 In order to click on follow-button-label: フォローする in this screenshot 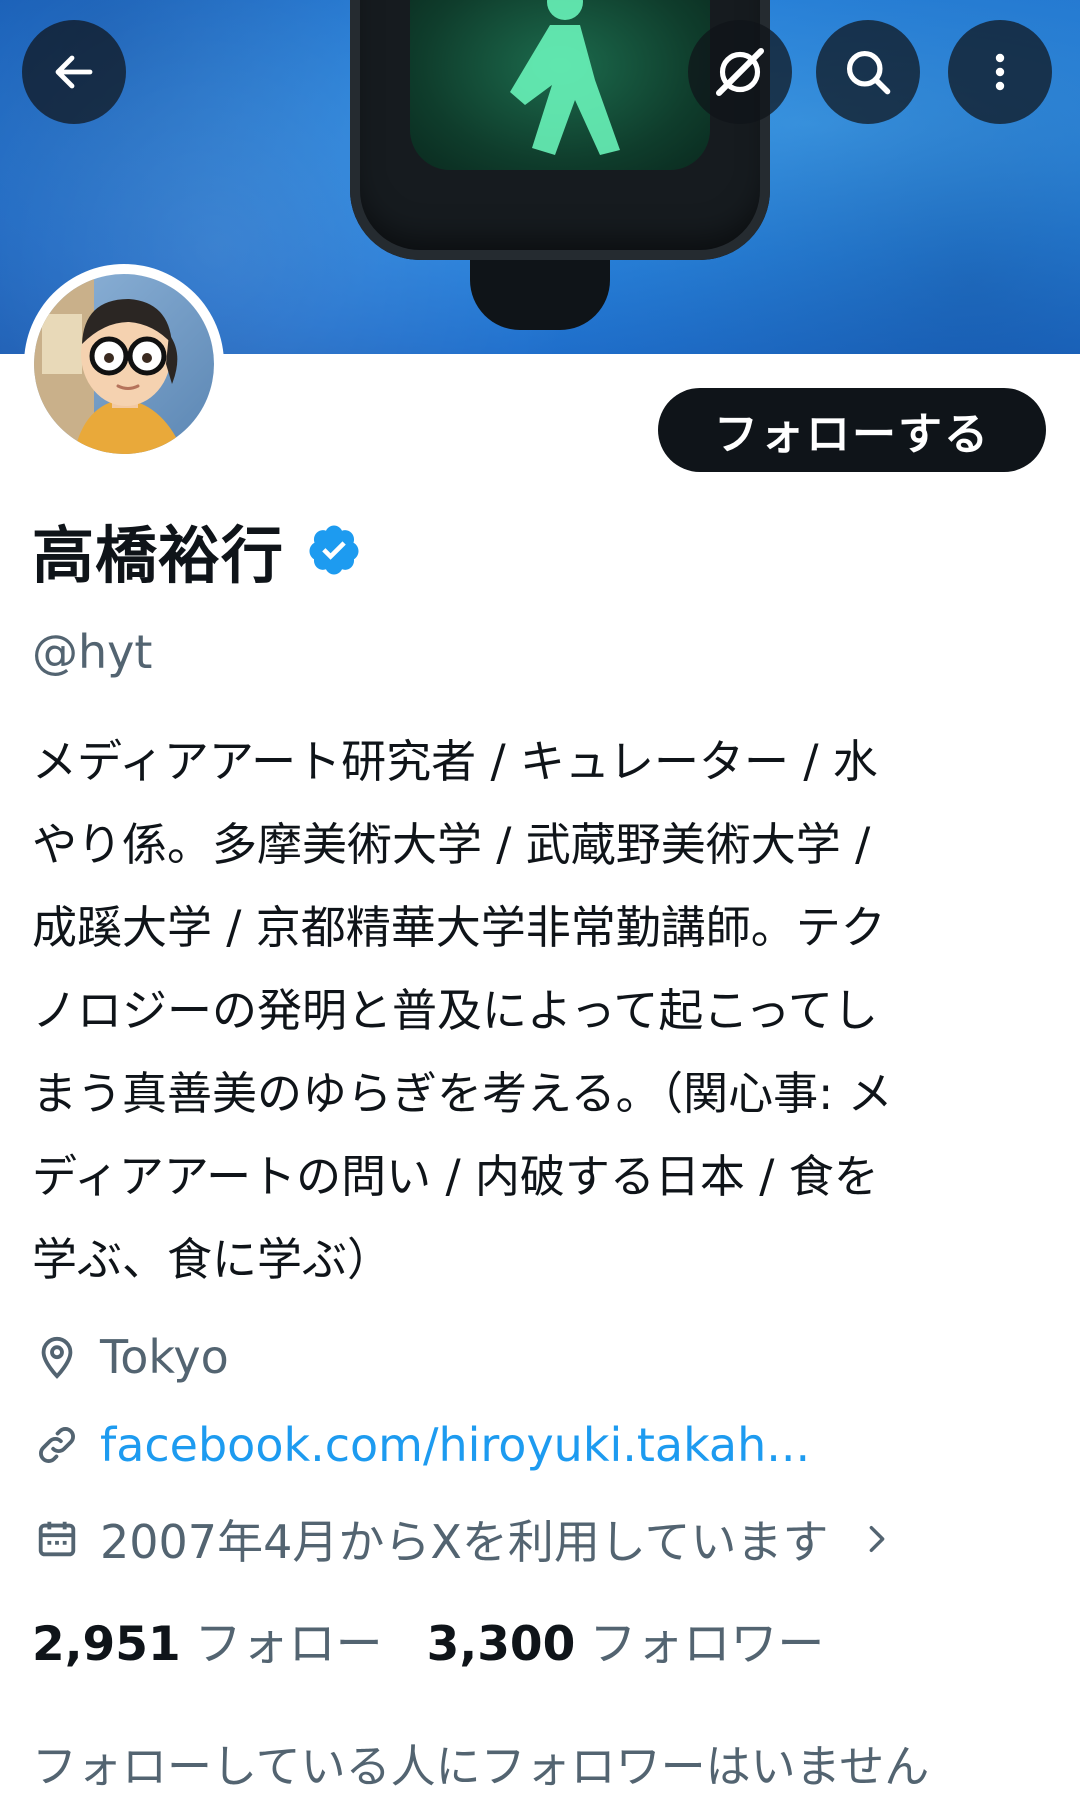, I will do `click(852, 434)`.